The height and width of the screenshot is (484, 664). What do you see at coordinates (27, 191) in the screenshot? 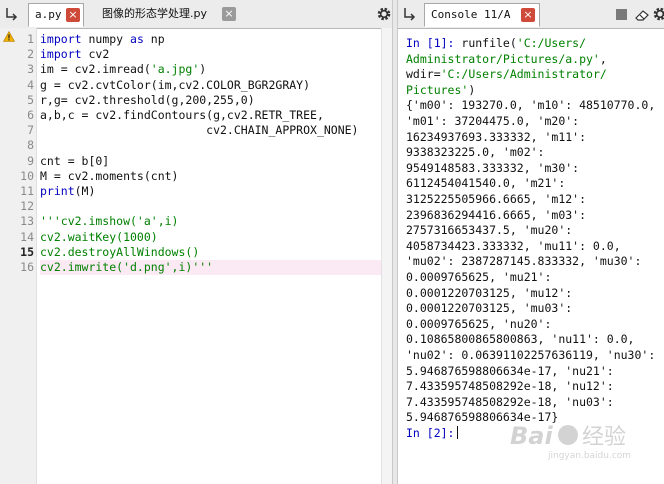
I see `line-number: 11` at bounding box center [27, 191].